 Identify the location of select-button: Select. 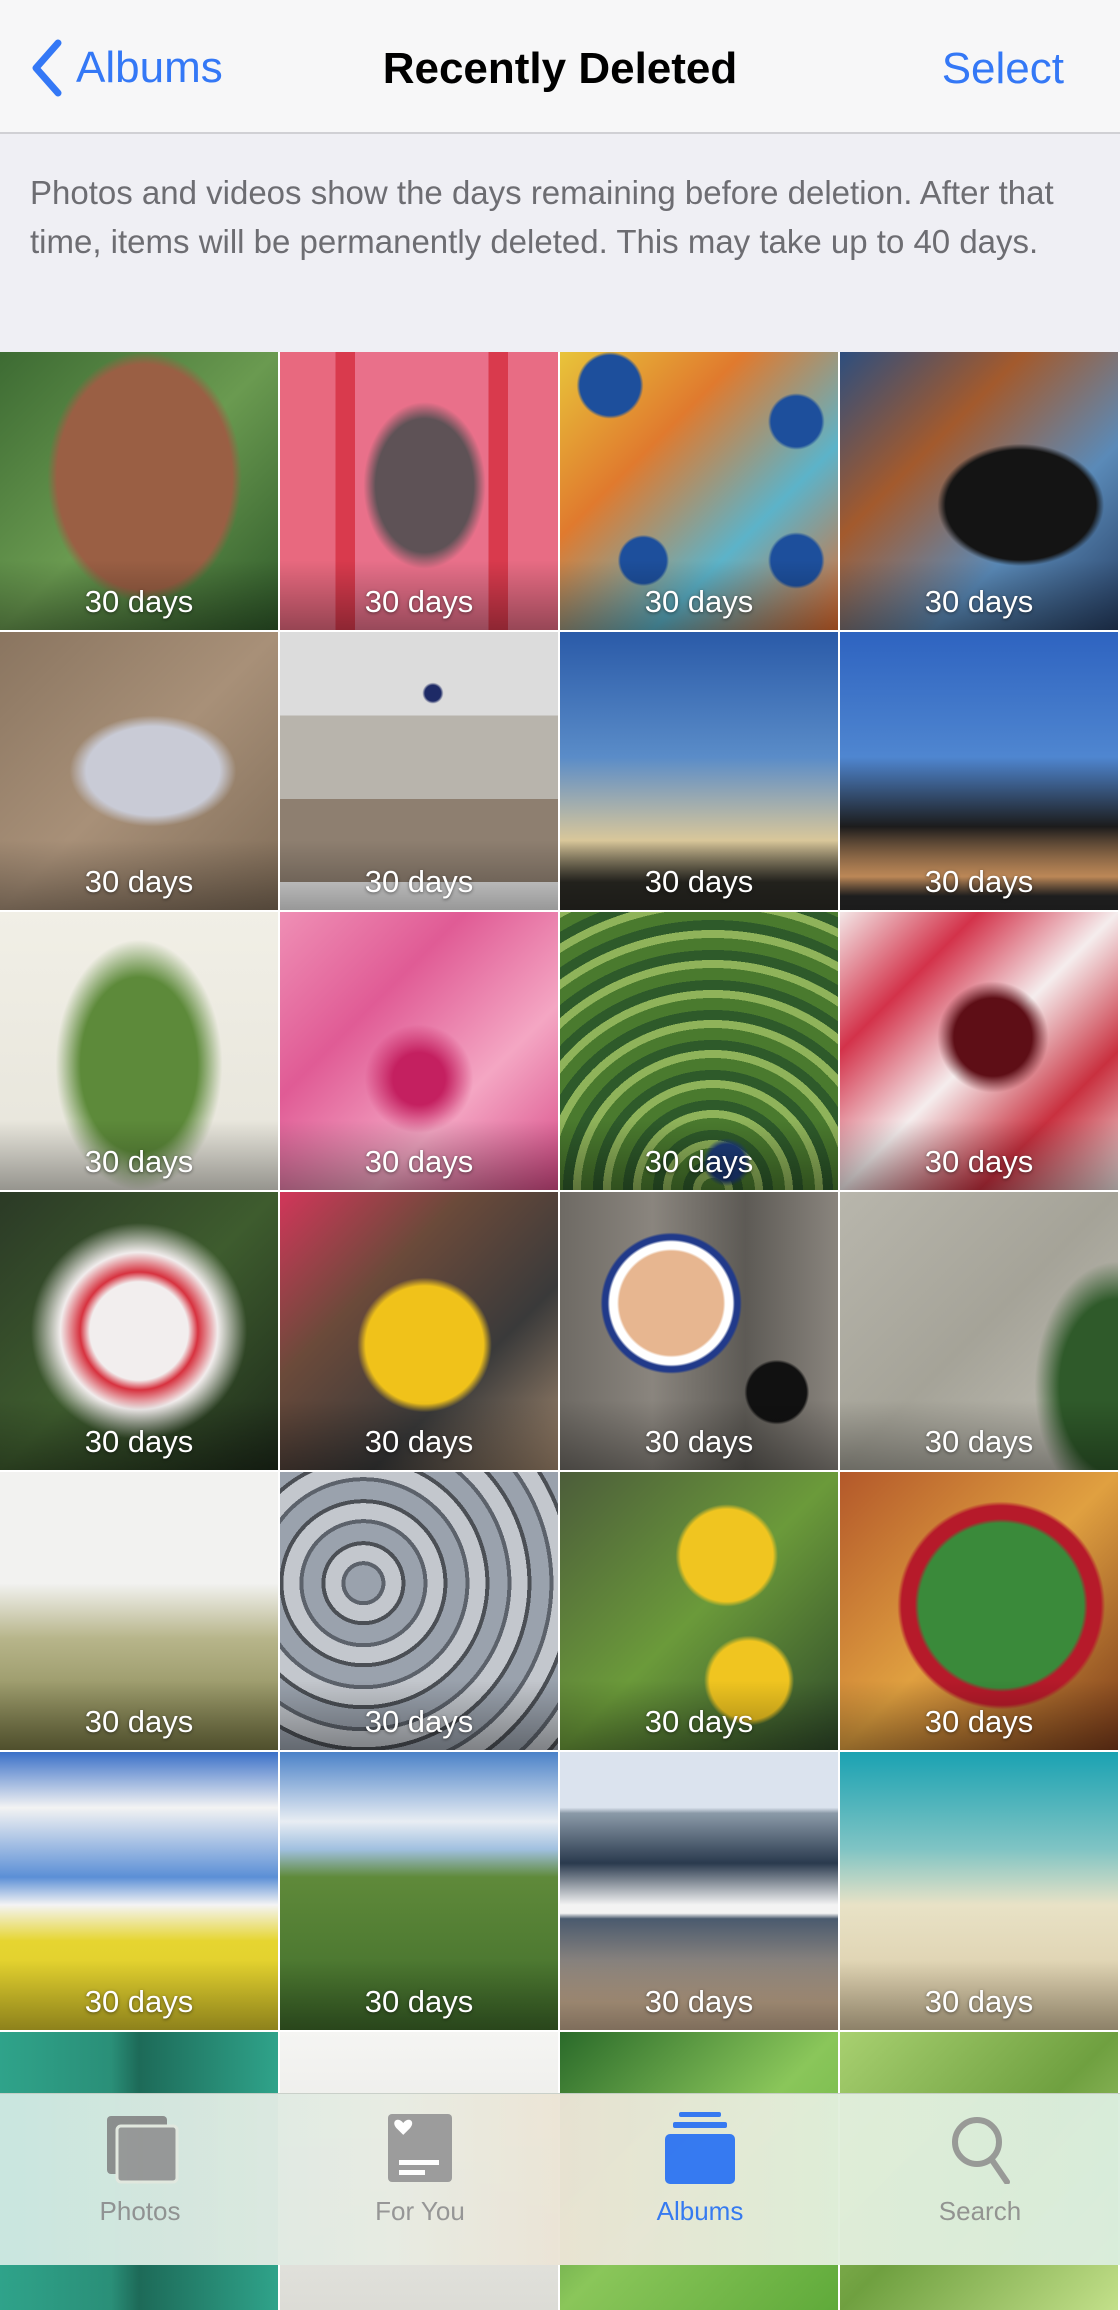
(1003, 69).